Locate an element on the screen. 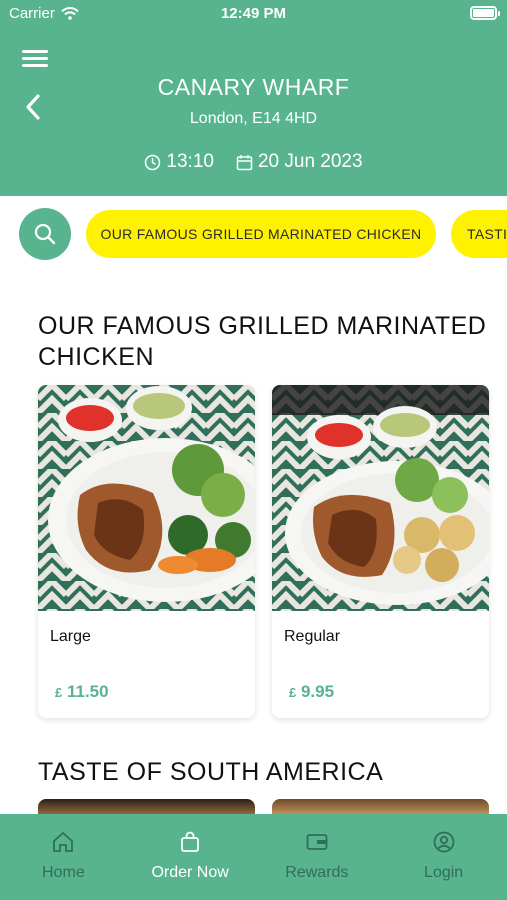 The height and width of the screenshot is (900, 507). tab-label: Rewards is located at coordinates (317, 872).